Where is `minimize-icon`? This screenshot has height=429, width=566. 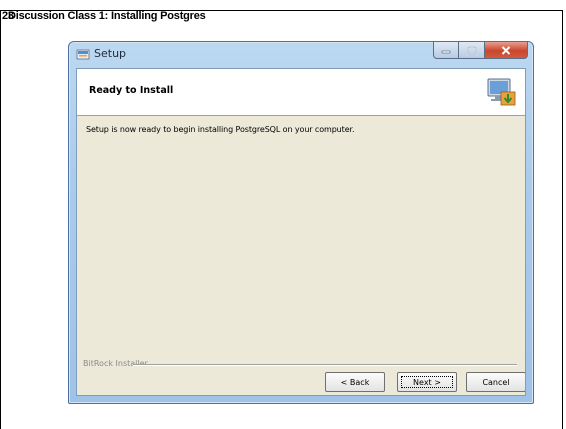 minimize-icon is located at coordinates (446, 52).